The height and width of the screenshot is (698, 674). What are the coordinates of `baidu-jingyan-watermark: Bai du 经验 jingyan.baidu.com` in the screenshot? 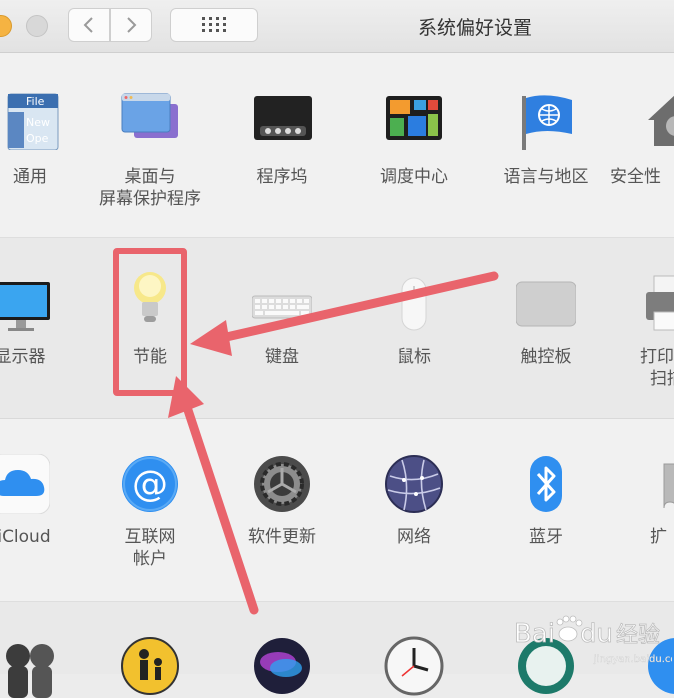 It's located at (593, 640).